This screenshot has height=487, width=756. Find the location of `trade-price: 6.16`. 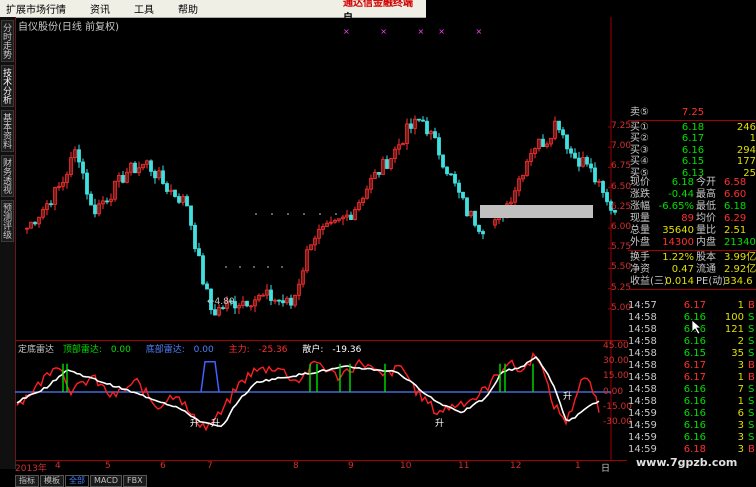

trade-price: 6.16 is located at coordinates (694, 437).